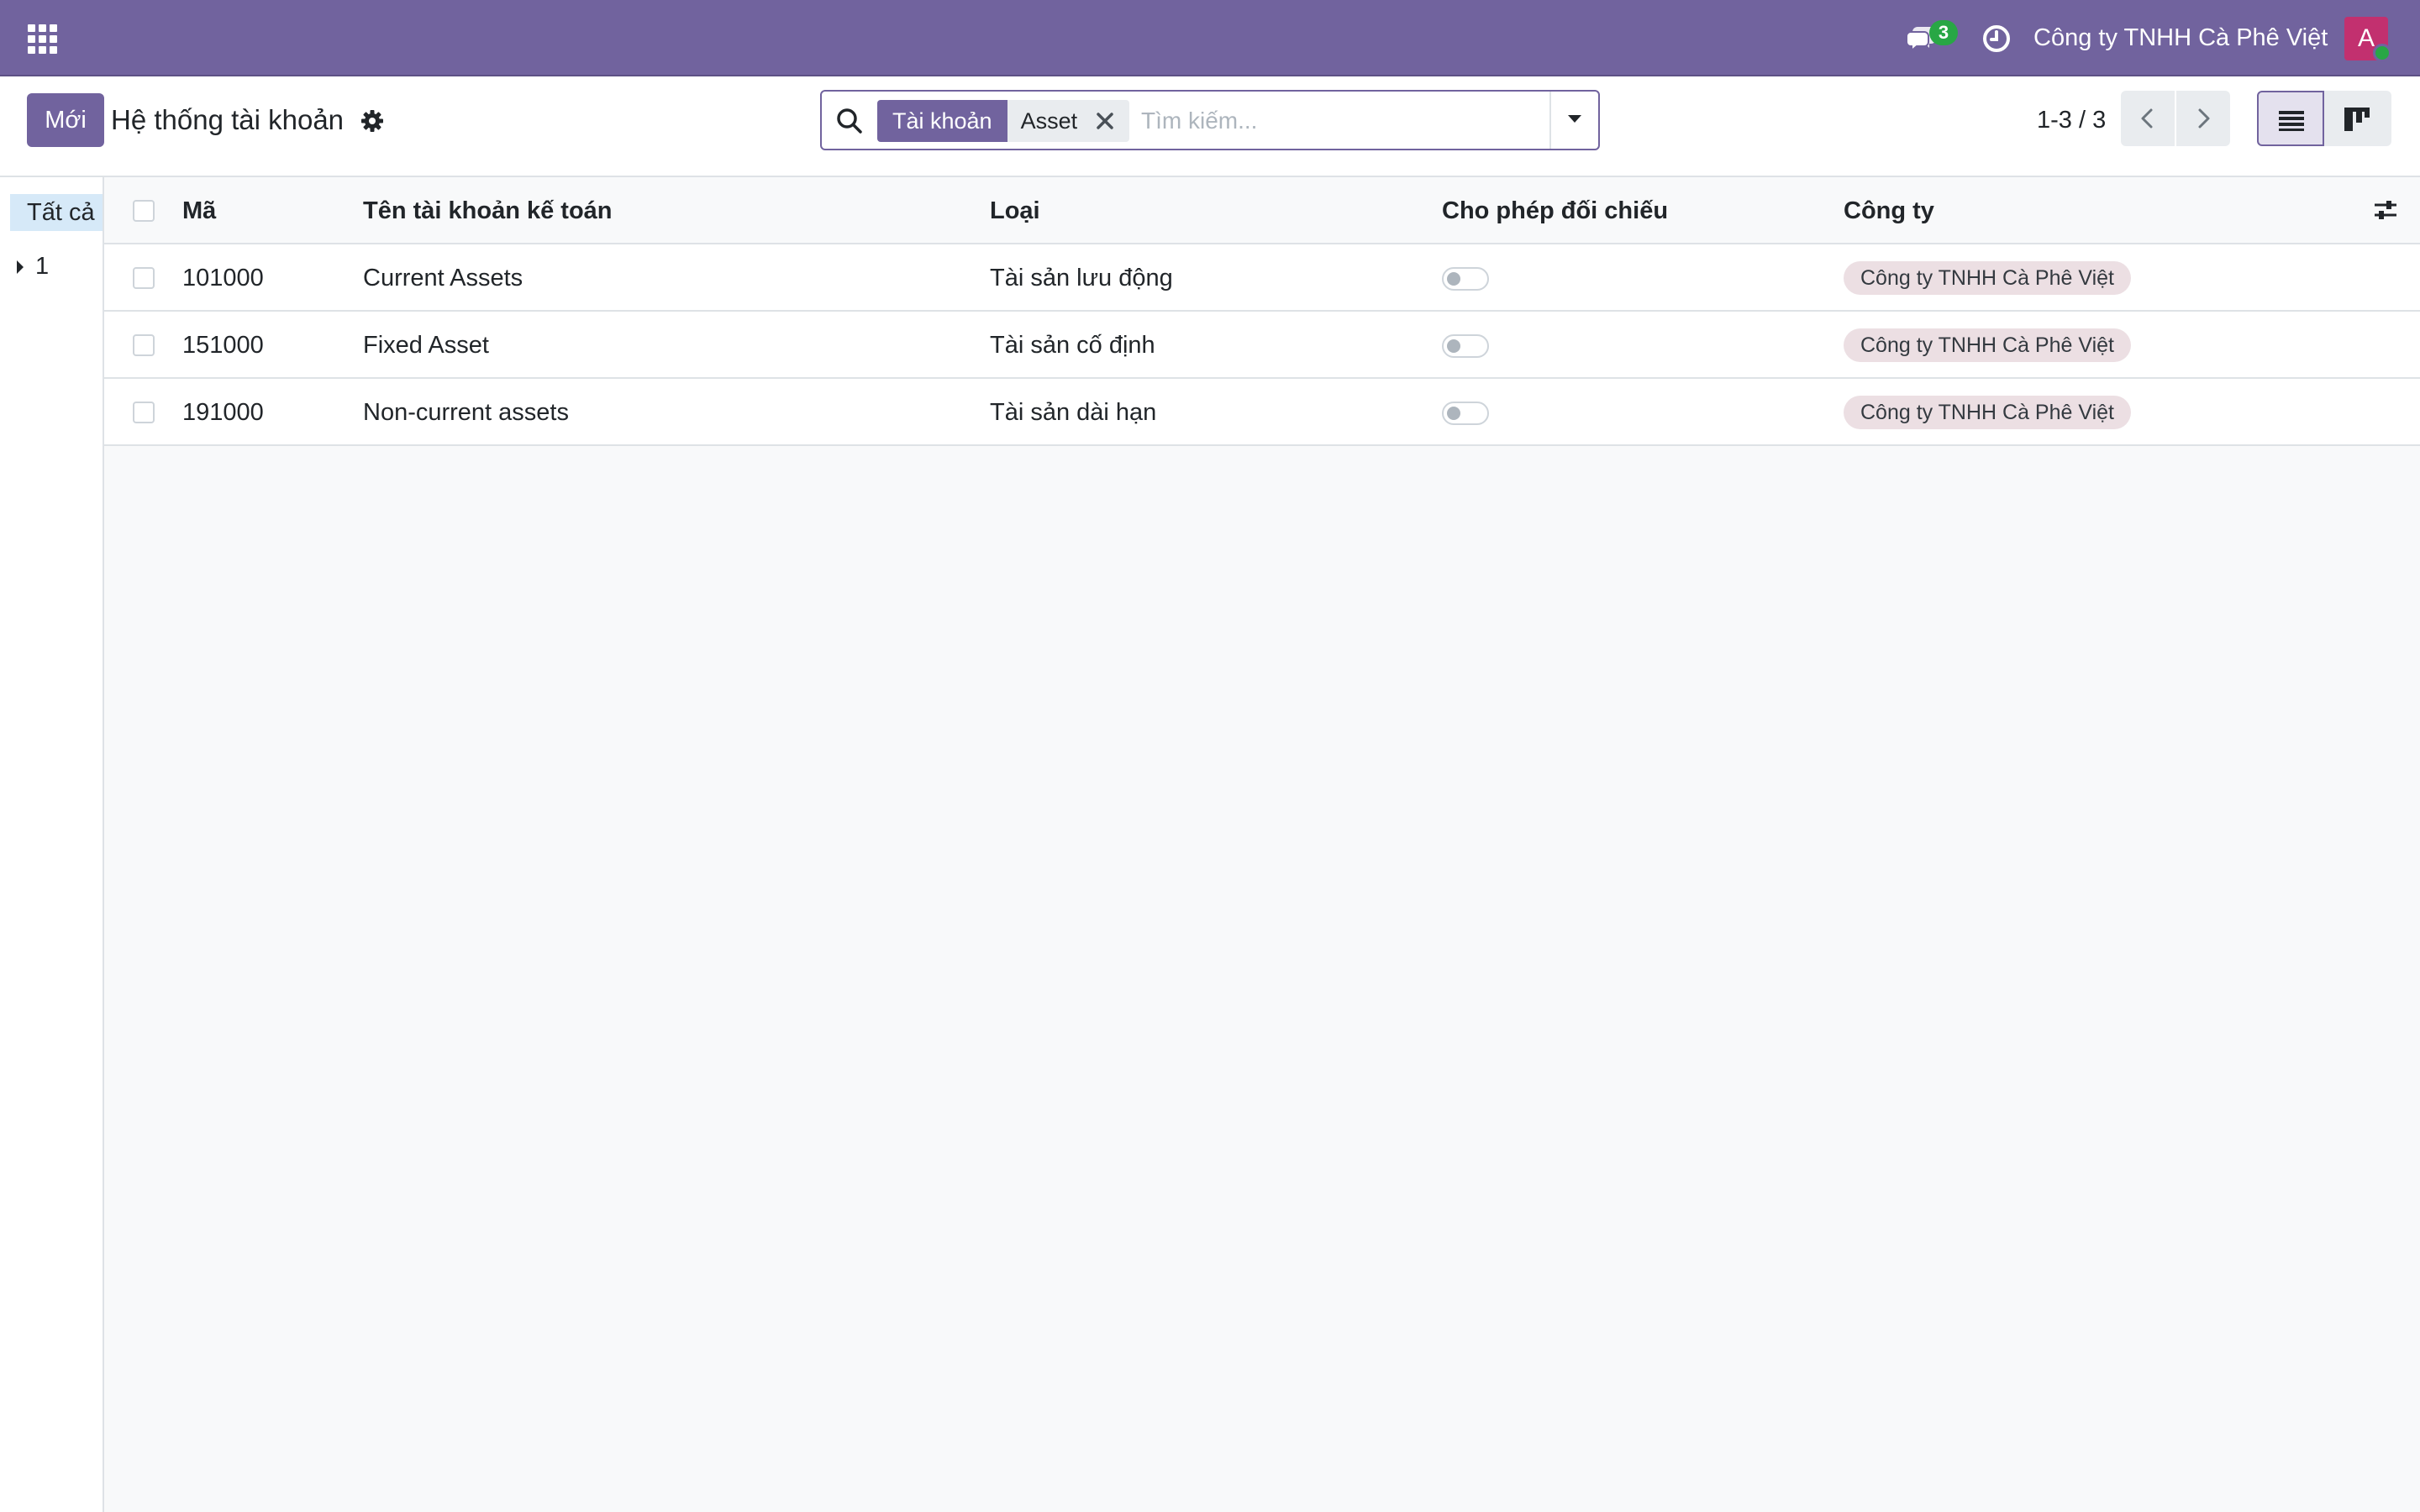 This screenshot has width=2420, height=1512. I want to click on search-panel-all: Tất cả, so click(56, 212).